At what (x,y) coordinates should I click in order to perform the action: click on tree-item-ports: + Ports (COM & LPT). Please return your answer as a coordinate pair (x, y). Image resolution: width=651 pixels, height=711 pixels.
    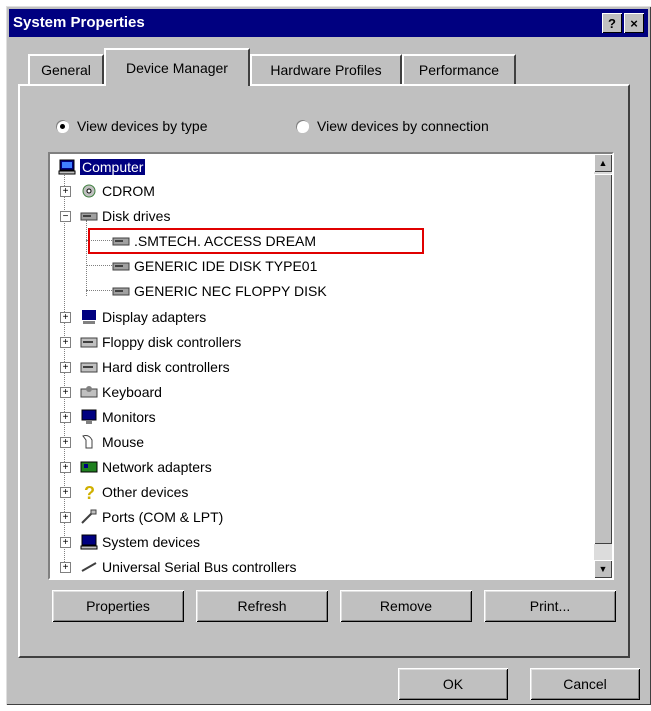
    Looking at the image, I should click on (140, 517).